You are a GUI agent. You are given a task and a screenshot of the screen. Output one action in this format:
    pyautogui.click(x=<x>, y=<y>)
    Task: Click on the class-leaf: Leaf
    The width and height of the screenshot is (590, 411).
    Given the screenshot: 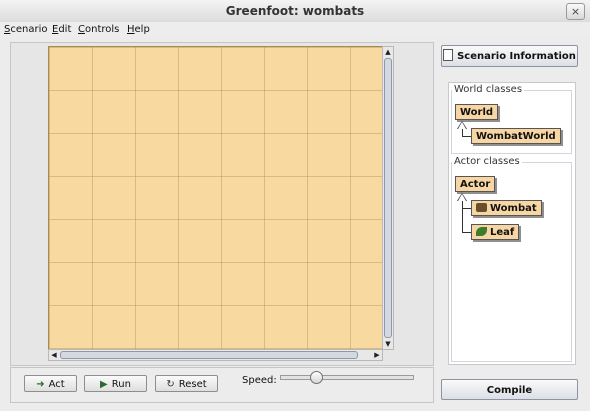 What is the action you would take?
    pyautogui.click(x=495, y=232)
    